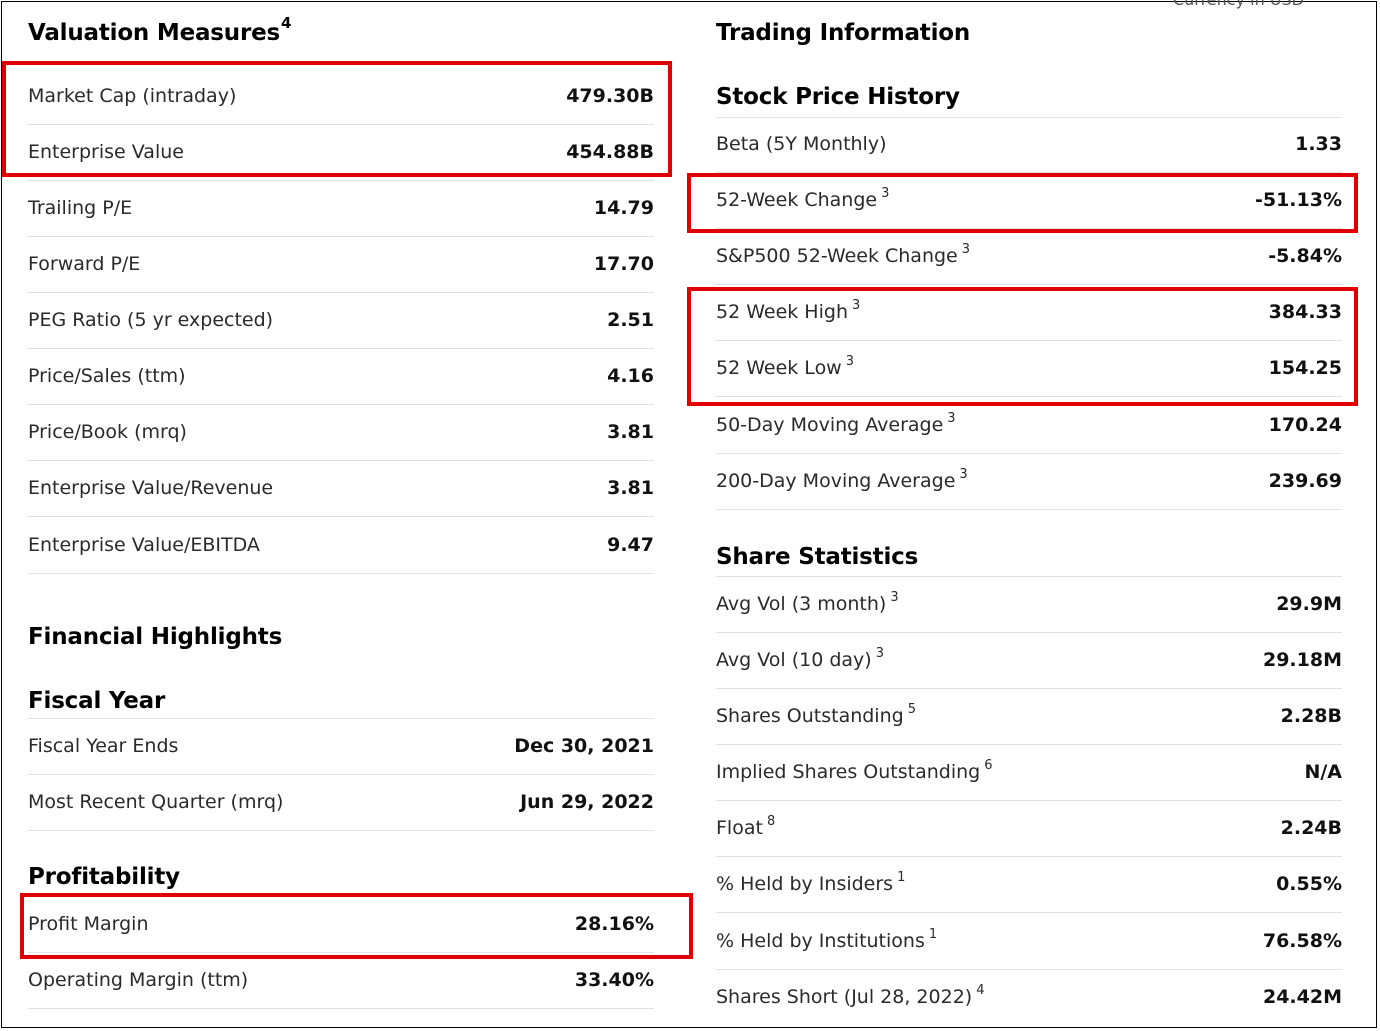  I want to click on row-label: 52 Week Low 3, so click(785, 366).